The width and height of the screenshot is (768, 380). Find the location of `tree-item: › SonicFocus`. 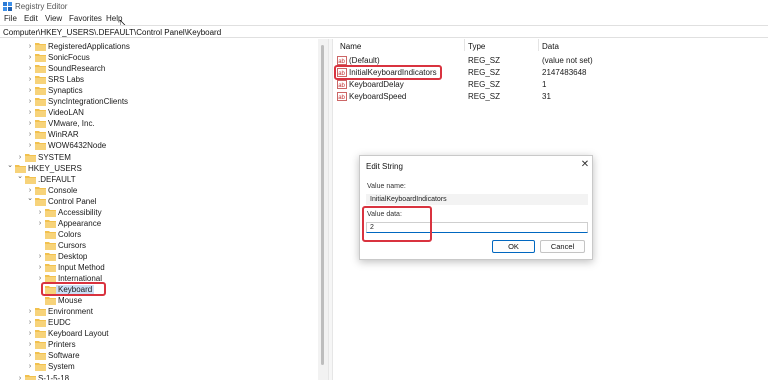

tree-item: › SonicFocus is located at coordinates (159, 57).